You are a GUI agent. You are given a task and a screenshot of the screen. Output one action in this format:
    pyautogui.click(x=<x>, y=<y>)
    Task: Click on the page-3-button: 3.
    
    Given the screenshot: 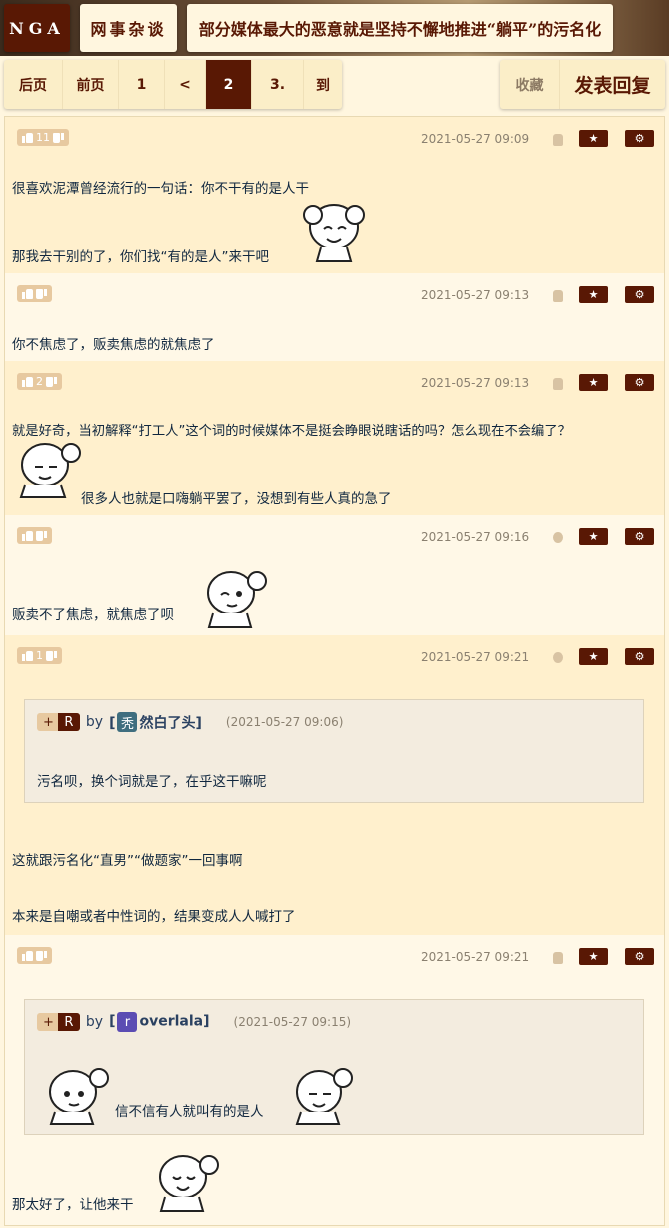 What is the action you would take?
    pyautogui.click(x=278, y=84)
    